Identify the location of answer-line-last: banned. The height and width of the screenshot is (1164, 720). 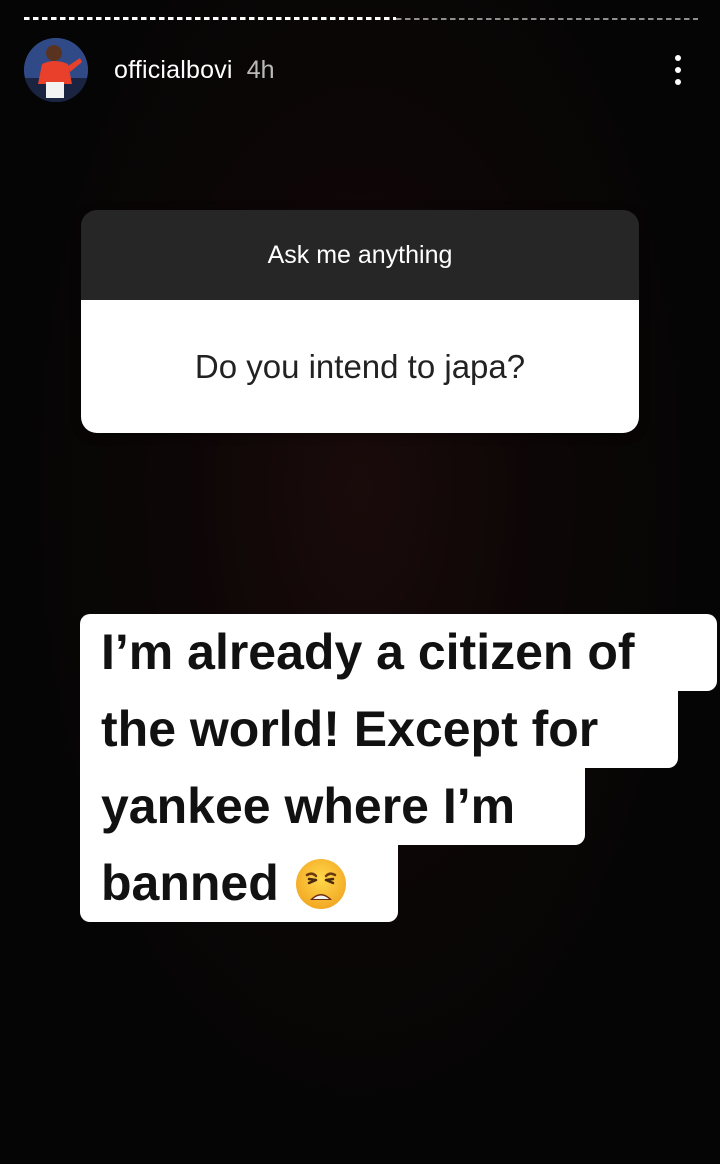
(239, 883).